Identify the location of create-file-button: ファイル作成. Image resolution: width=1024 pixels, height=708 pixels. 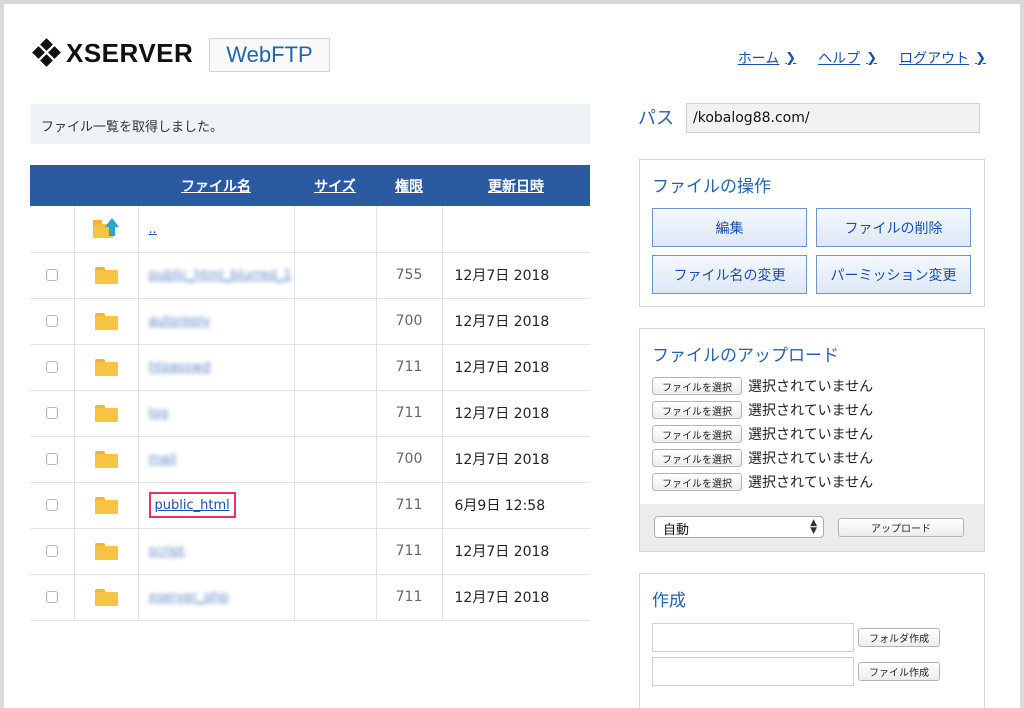
(899, 671).